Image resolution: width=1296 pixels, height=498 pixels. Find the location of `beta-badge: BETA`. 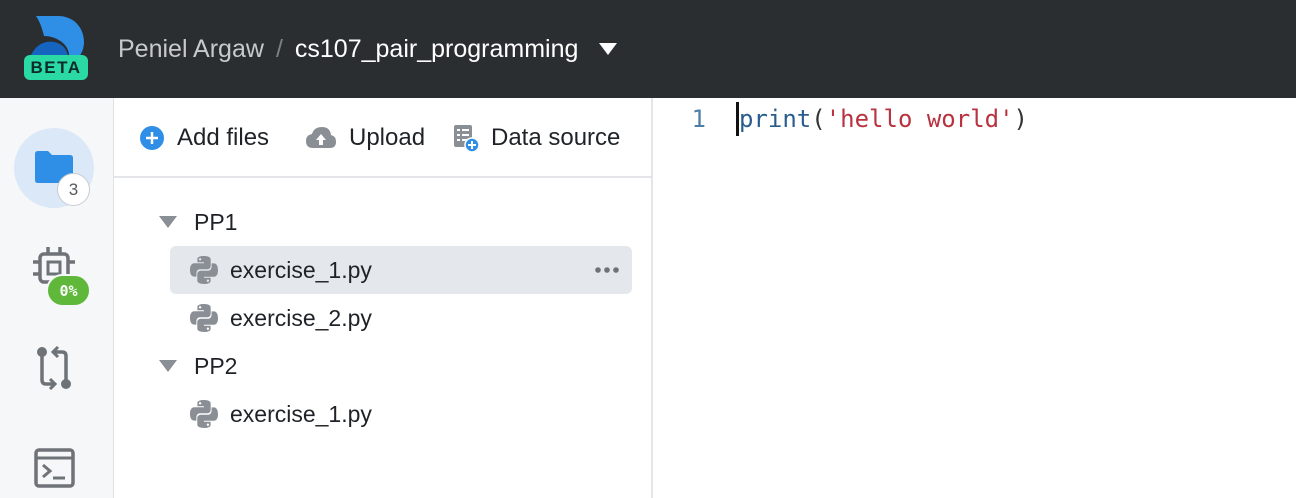

beta-badge: BETA is located at coordinates (56, 67).